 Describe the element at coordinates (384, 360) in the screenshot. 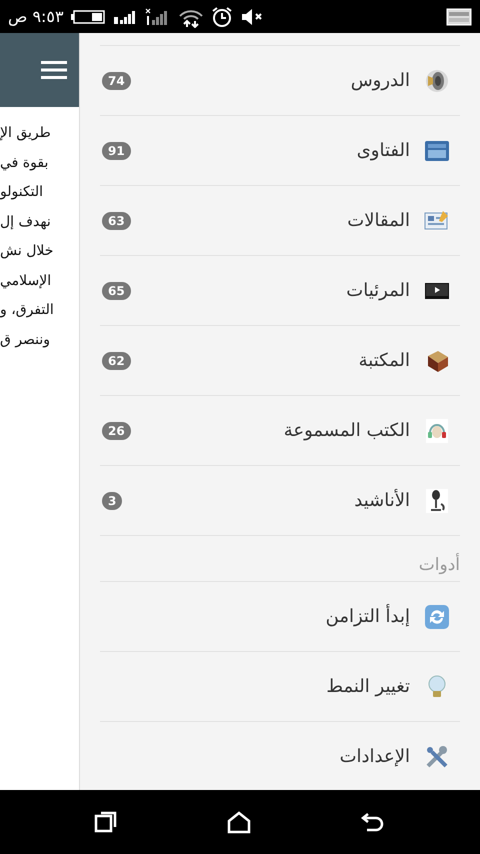

I see `drawer-item-label: المكتبة` at that location.